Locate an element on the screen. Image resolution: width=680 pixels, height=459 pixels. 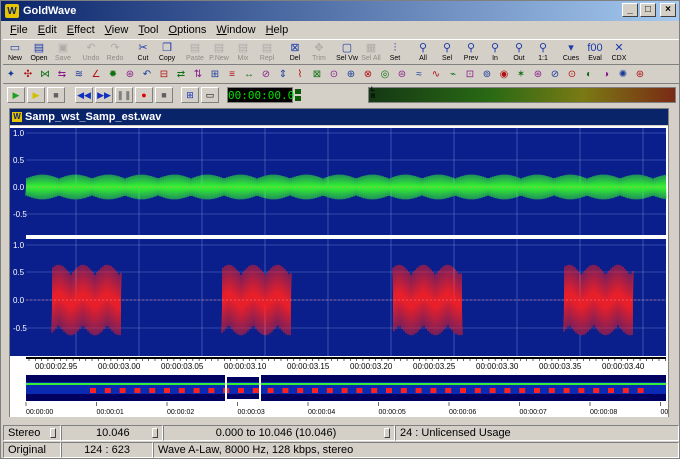
toolbar-mix-button: ▤ Mix is located at coordinates (243, 53).